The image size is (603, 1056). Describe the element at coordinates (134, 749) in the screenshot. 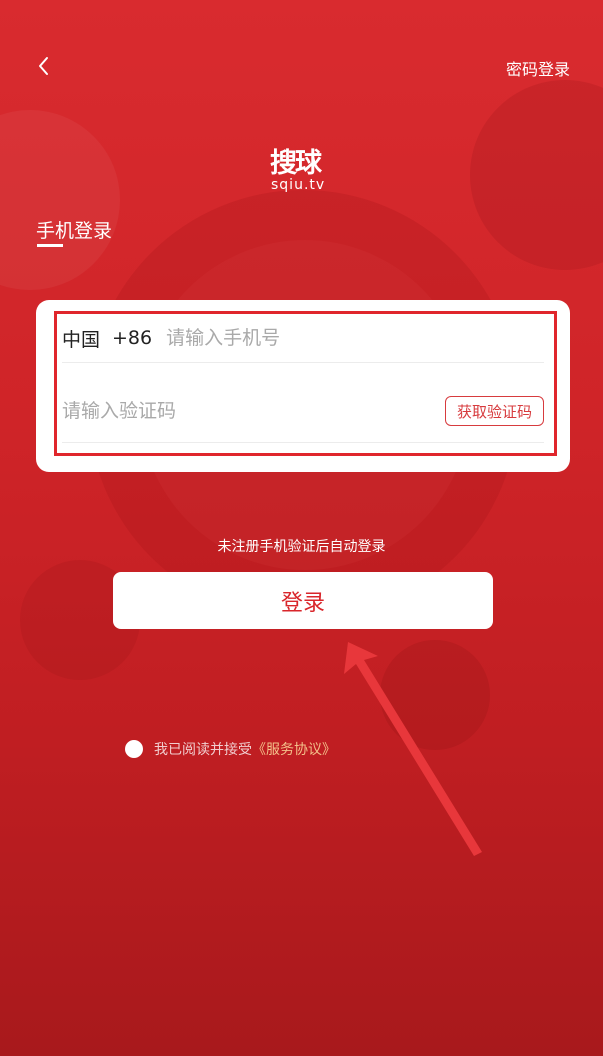

I see `agreement-radio` at that location.